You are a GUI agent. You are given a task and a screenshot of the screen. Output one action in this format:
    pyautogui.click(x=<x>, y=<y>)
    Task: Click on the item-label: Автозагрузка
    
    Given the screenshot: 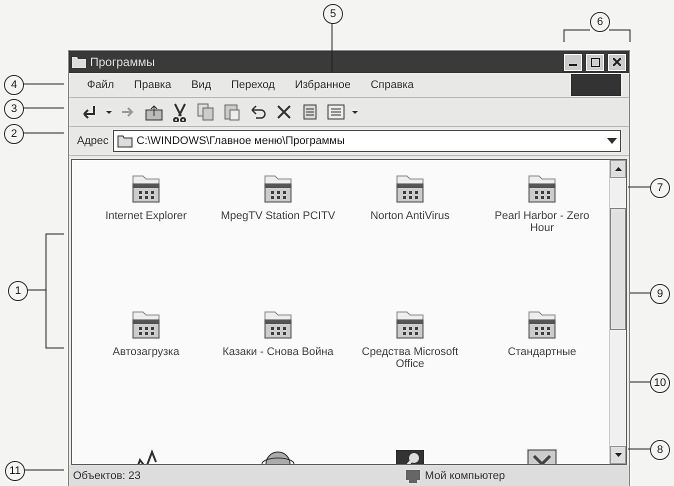 What is the action you would take?
    pyautogui.click(x=146, y=352)
    